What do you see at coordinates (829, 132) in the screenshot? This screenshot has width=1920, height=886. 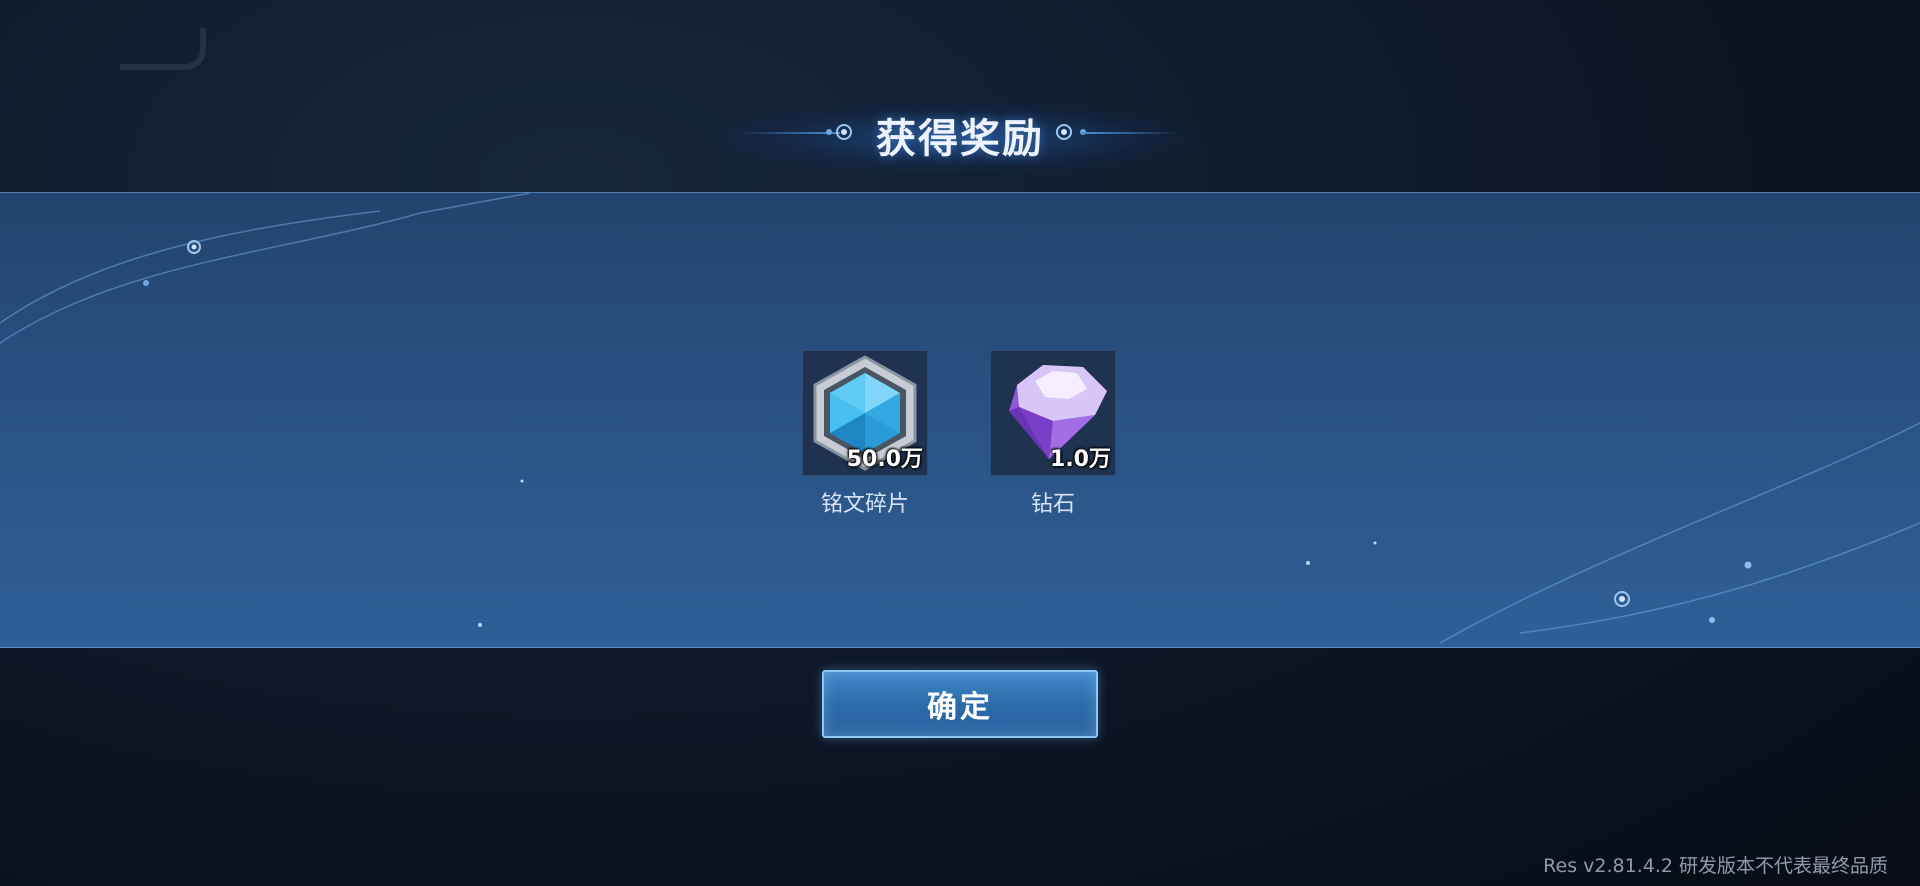 I see `title-dot-icon` at bounding box center [829, 132].